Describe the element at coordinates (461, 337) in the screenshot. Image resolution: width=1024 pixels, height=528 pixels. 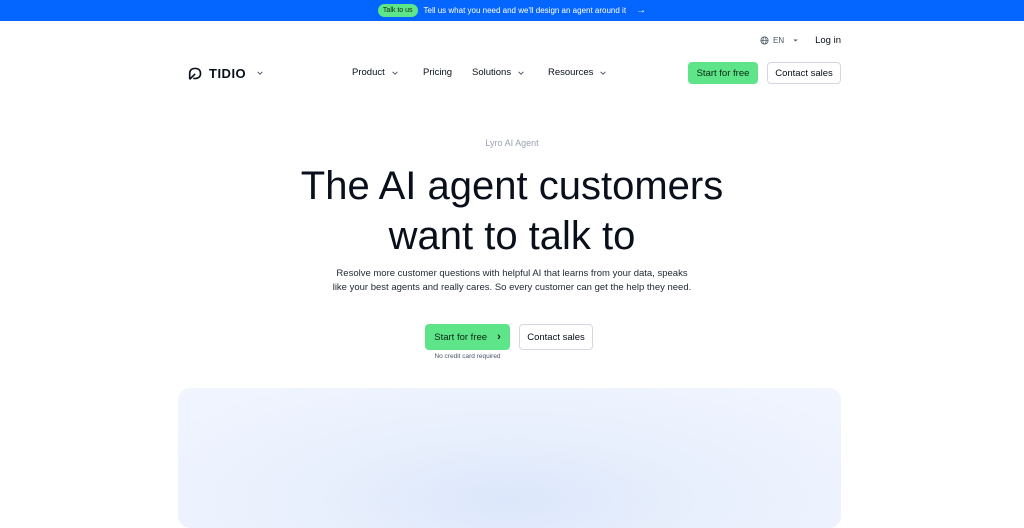
I see `hero-start-free-label: Start for free` at that location.